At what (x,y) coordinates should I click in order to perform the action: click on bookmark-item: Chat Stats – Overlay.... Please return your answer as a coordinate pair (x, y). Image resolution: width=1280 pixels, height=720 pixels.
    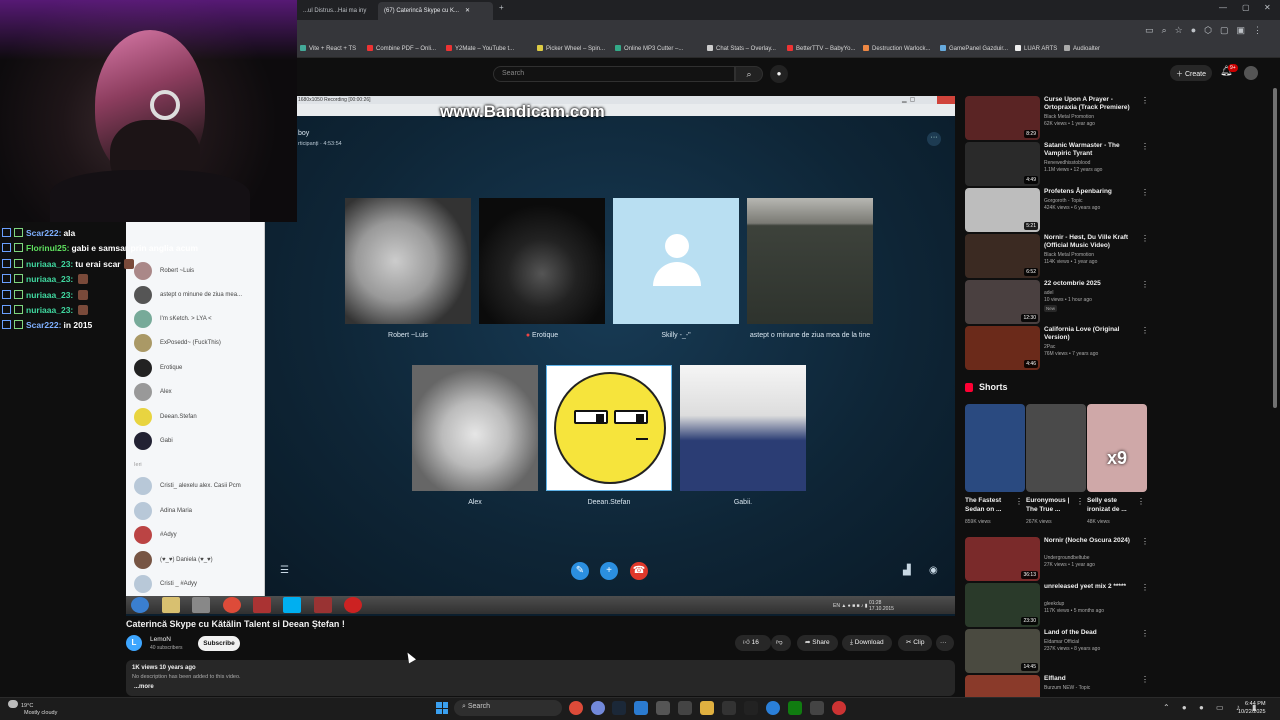
    Looking at the image, I should click on (741, 48).